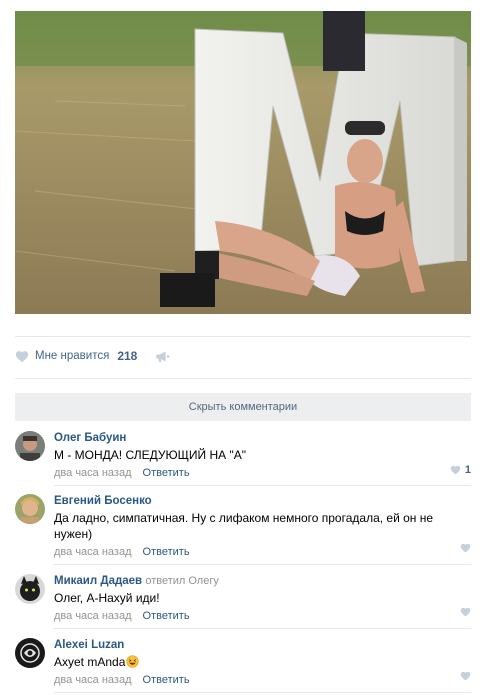 Image resolution: width=484 pixels, height=695 pixels. Describe the element at coordinates (90, 662) in the screenshot. I see `comment-text: Axyet mAnda` at that location.